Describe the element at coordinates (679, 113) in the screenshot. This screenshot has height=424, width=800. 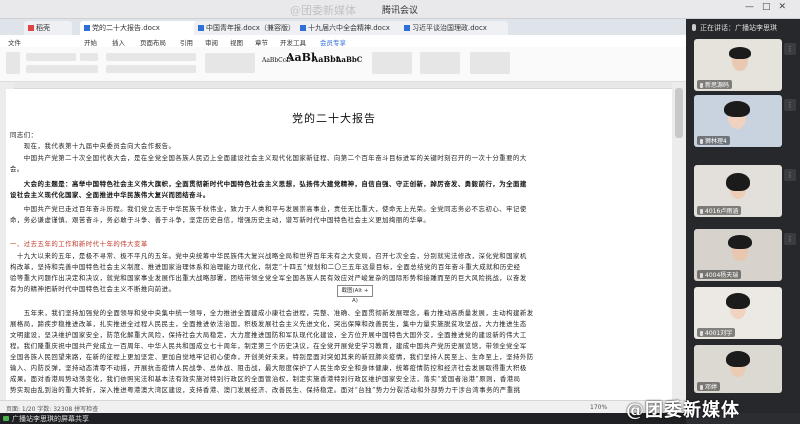
I see `scroll-thumb` at that location.